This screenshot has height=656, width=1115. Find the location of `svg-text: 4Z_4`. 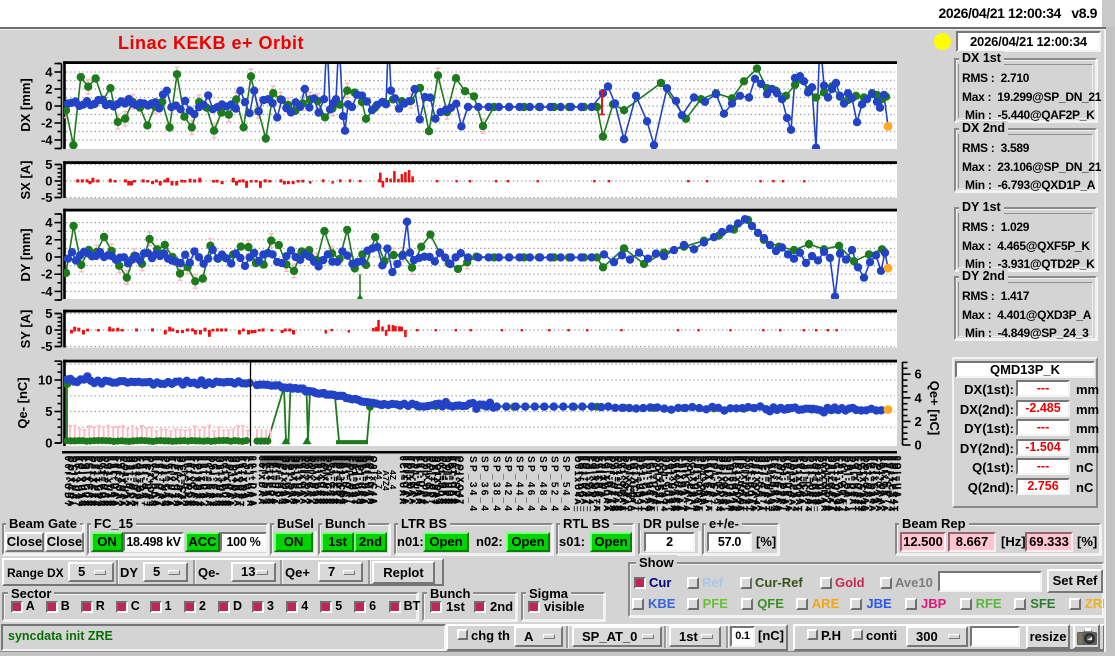

svg-text: 4Z_4 is located at coordinates (393, 480).